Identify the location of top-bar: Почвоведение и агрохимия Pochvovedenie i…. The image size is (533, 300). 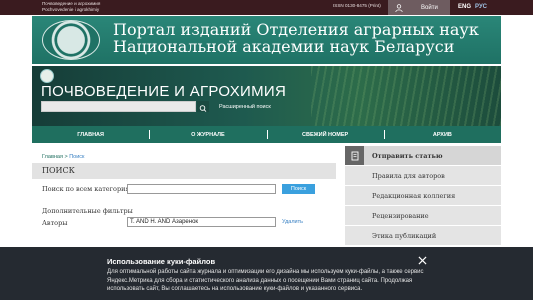
(266, 7).